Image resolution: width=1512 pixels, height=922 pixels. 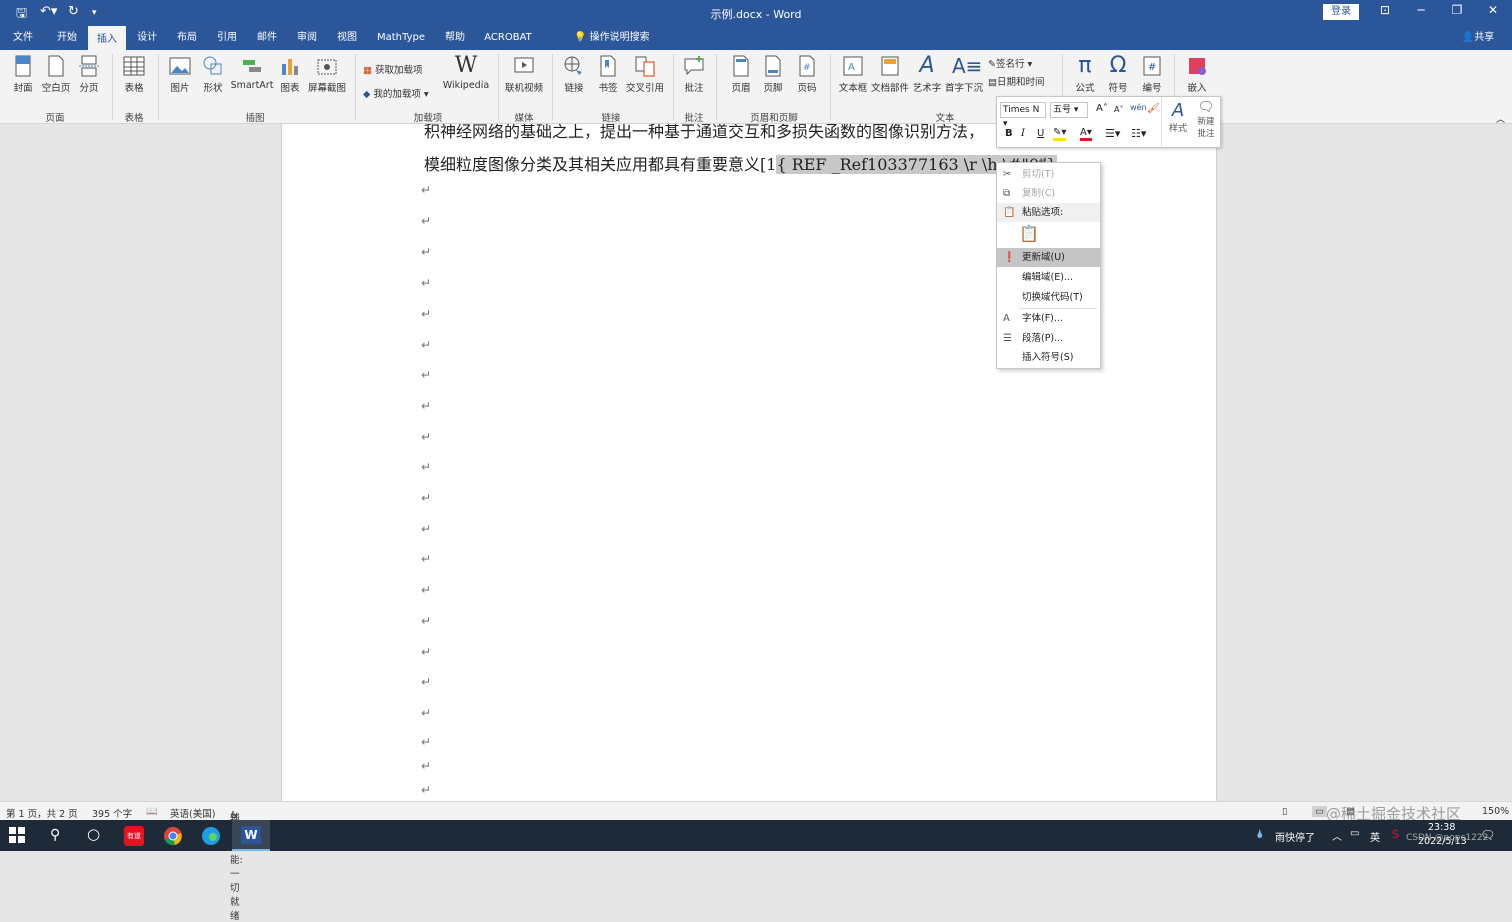 I want to click on blank-page-button: 空白页, so click(x=56, y=74).